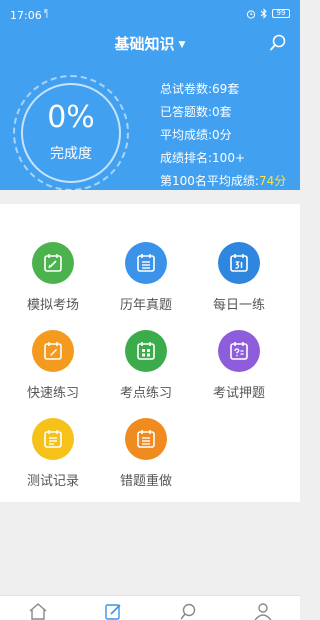 The width and height of the screenshot is (320, 620). What do you see at coordinates (145, 393) in the screenshot?
I see `grid-item-label: 考点练习` at bounding box center [145, 393].